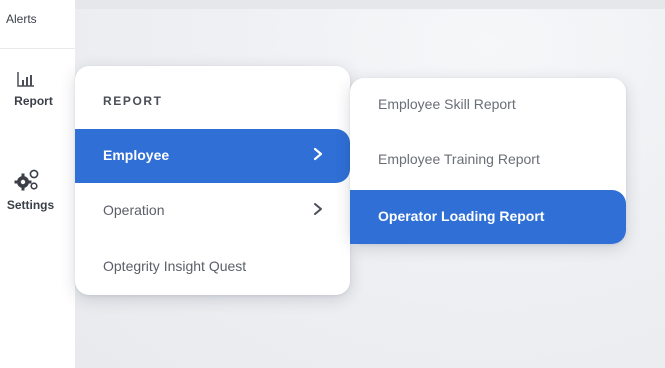  I want to click on menu-item-operation: Operation, so click(212, 211).